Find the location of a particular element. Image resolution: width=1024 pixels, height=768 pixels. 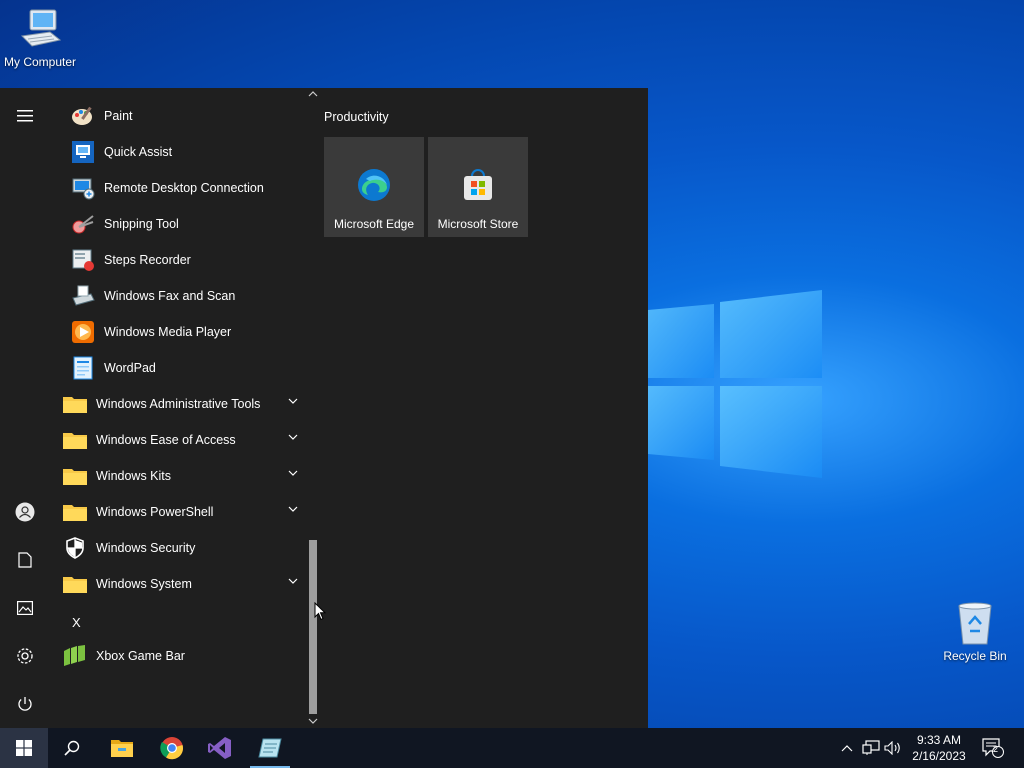

taskbar-visual-studio is located at coordinates (220, 748).